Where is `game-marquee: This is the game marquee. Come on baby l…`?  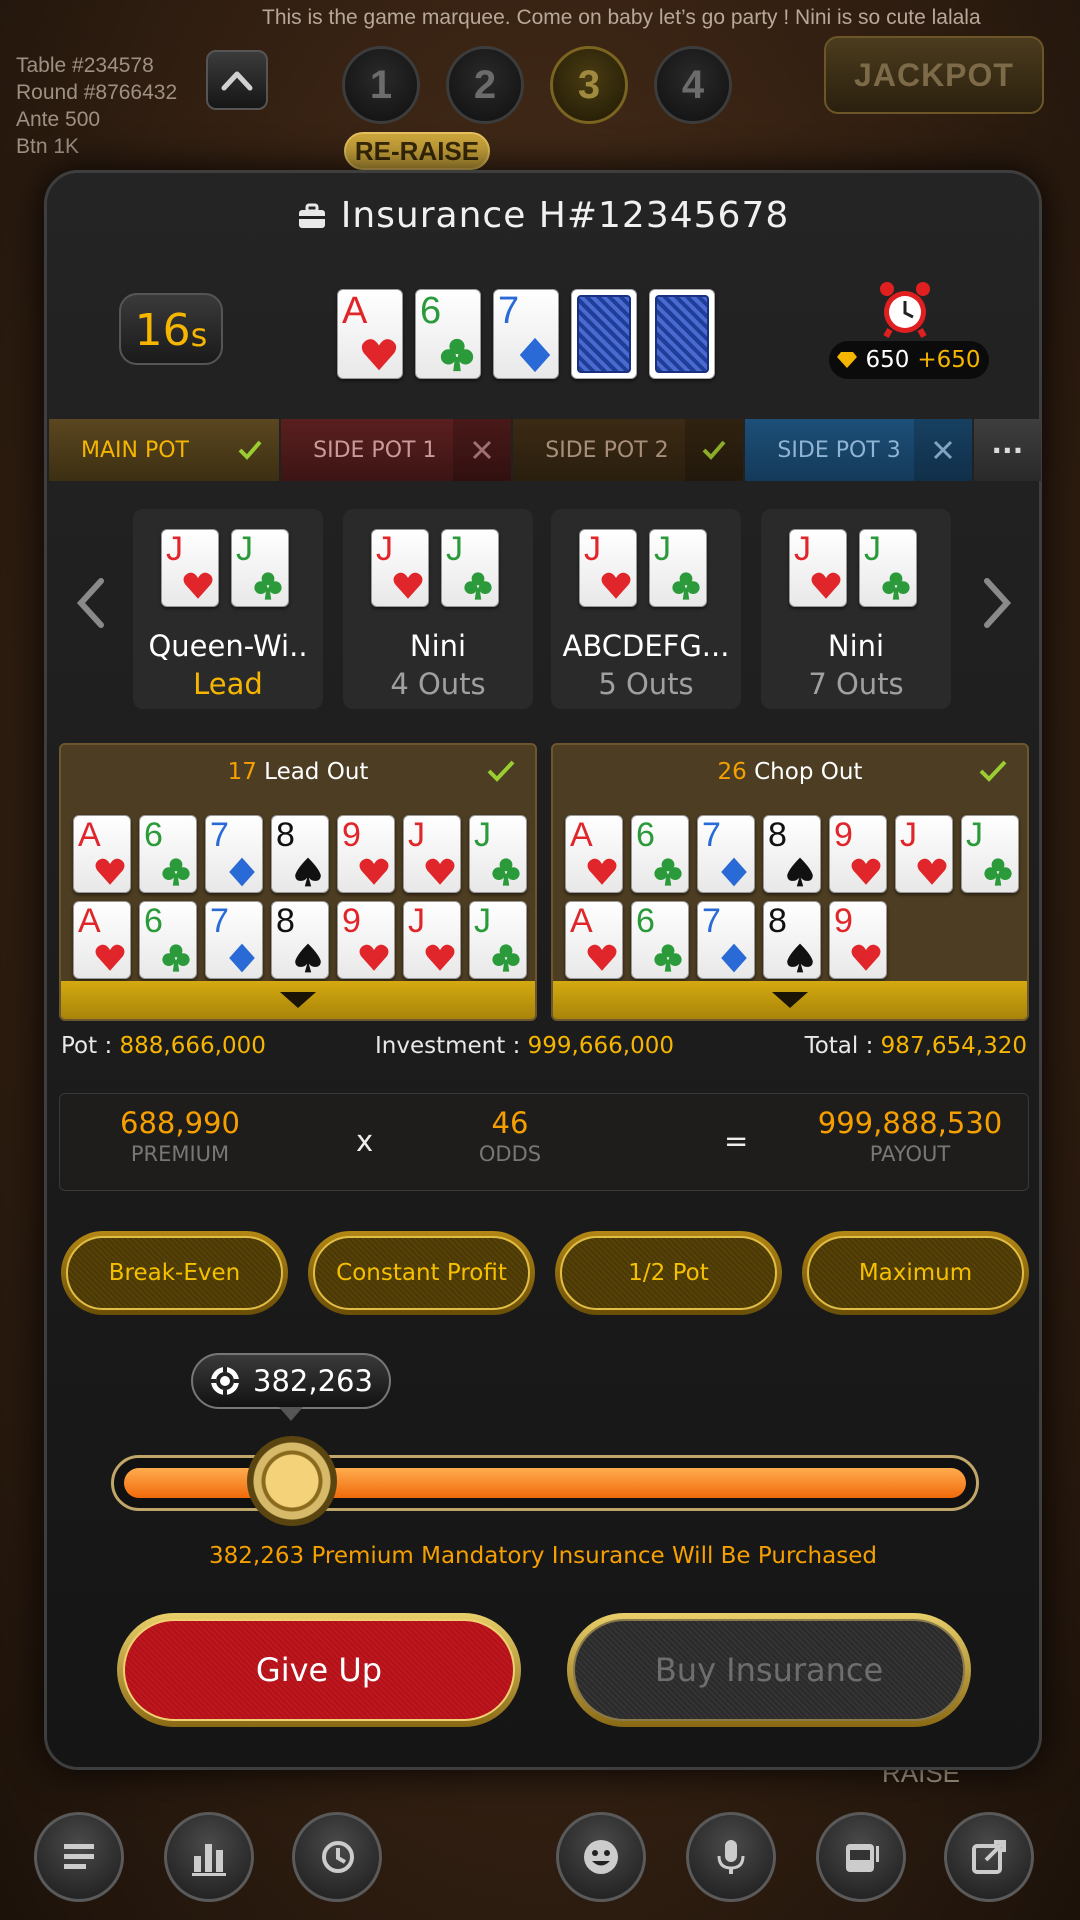 game-marquee: This is the game marquee. Come on baby l… is located at coordinates (621, 17).